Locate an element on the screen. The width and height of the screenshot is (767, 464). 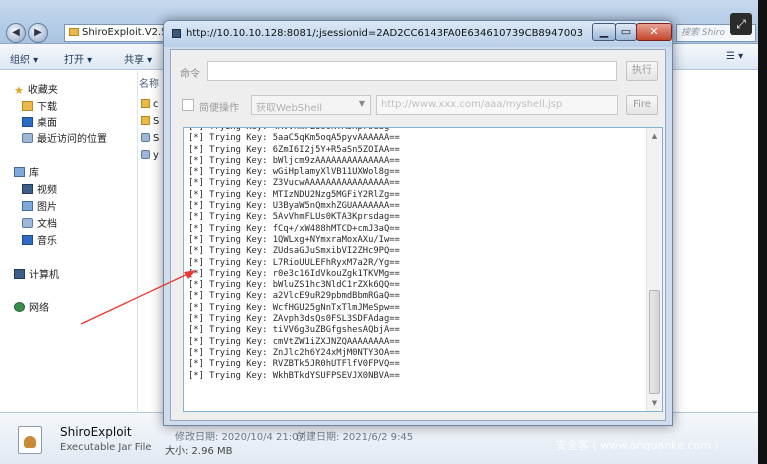
document-icon is located at coordinates (27, 223).